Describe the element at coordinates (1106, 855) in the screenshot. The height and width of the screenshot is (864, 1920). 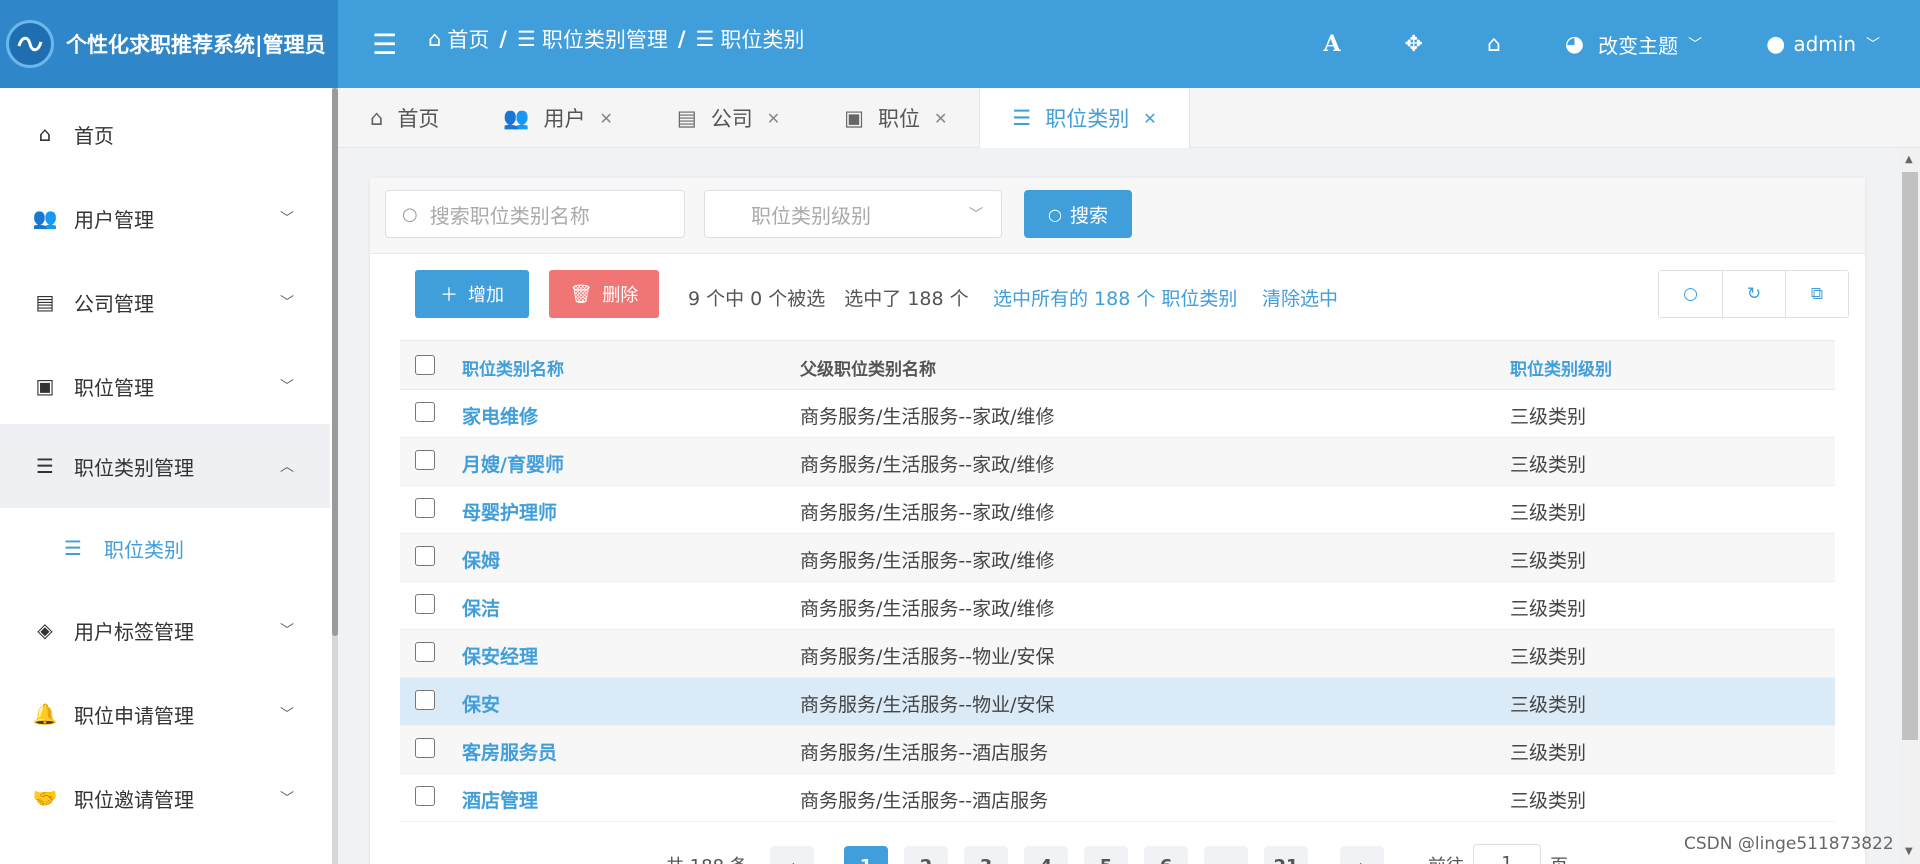
I see `page-button: 5` at that location.